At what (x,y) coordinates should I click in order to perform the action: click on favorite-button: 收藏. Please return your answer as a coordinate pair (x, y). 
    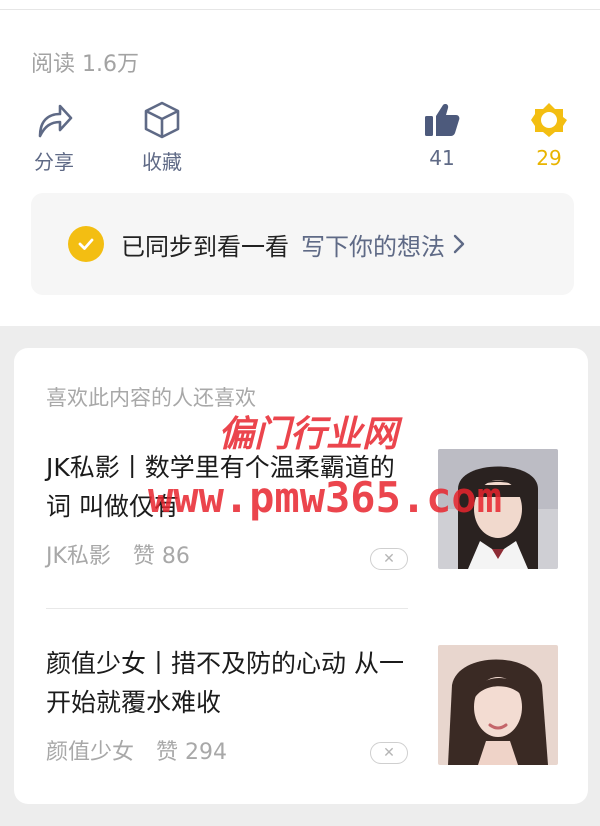
    Looking at the image, I should click on (162, 136).